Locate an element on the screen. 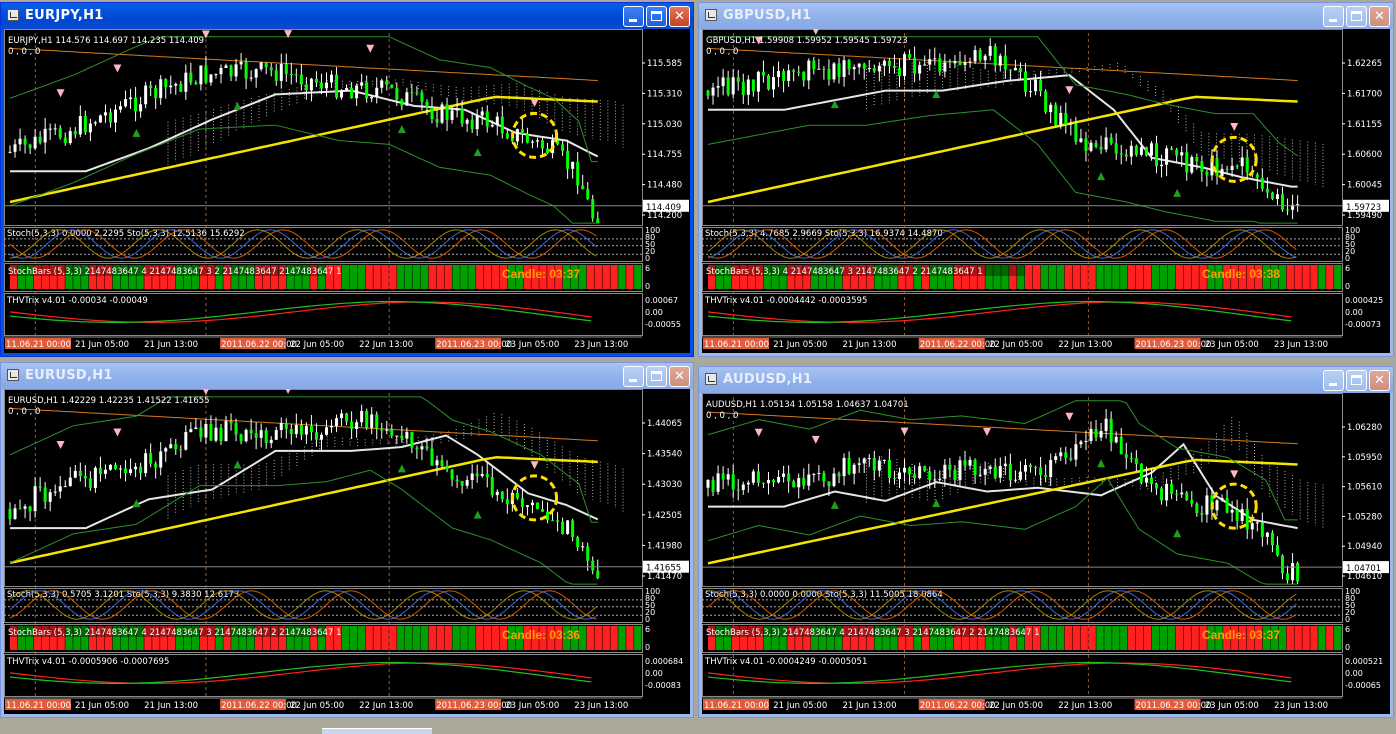  price-axis-label: 114.755 is located at coordinates (664, 155).